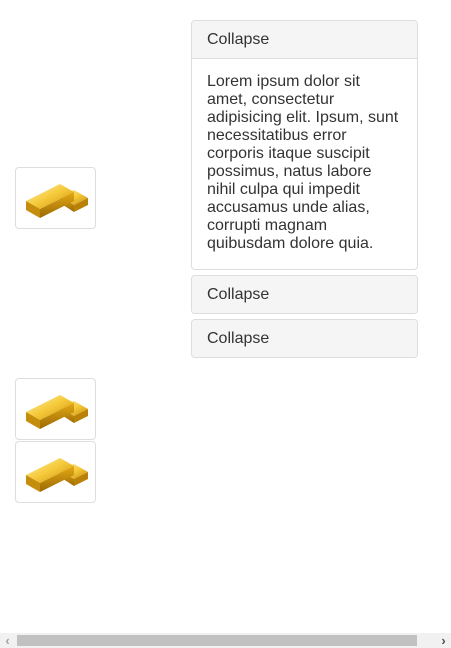 Image resolution: width=451 pixels, height=648 pixels. I want to click on accordion-panel-3: Collapse, so click(304, 338).